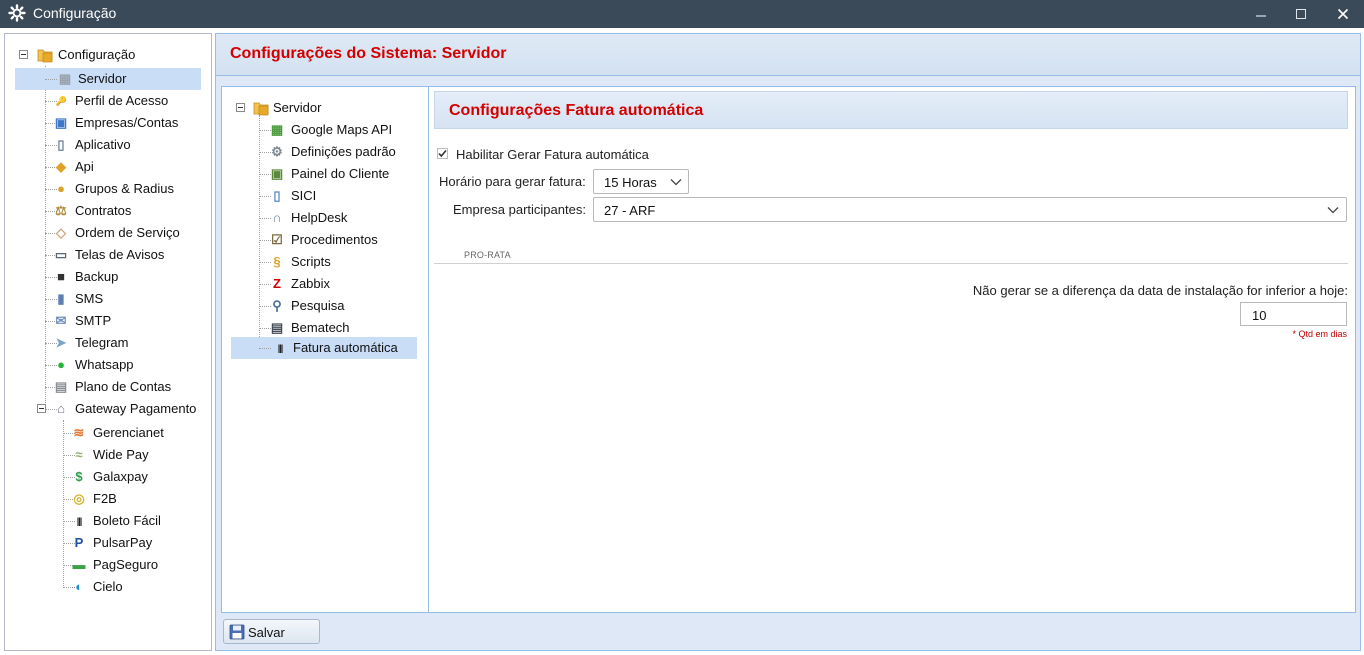  Describe the element at coordinates (79, 454) in the screenshot. I see `widepay-icon: ≈` at that location.